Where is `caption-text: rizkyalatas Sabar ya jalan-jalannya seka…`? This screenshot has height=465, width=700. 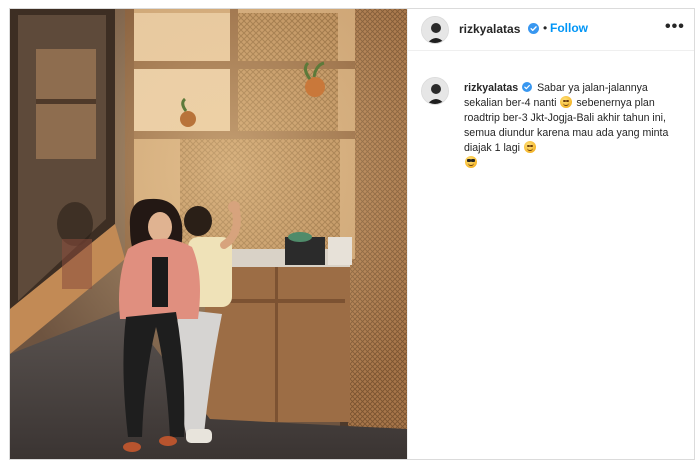
caption-text: rizkyalatas Sabar ya jalan-jalannya seka… is located at coordinates (573, 126).